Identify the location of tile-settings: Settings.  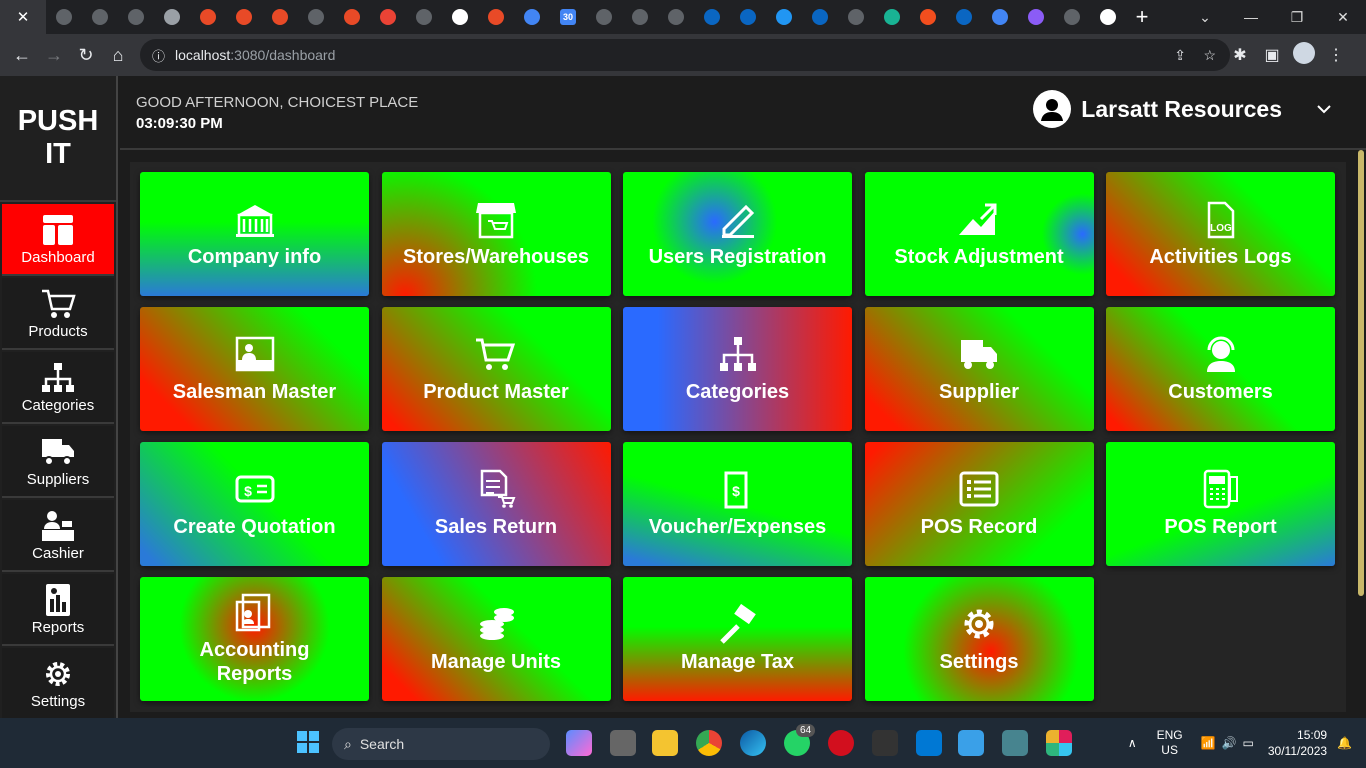
(979, 639).